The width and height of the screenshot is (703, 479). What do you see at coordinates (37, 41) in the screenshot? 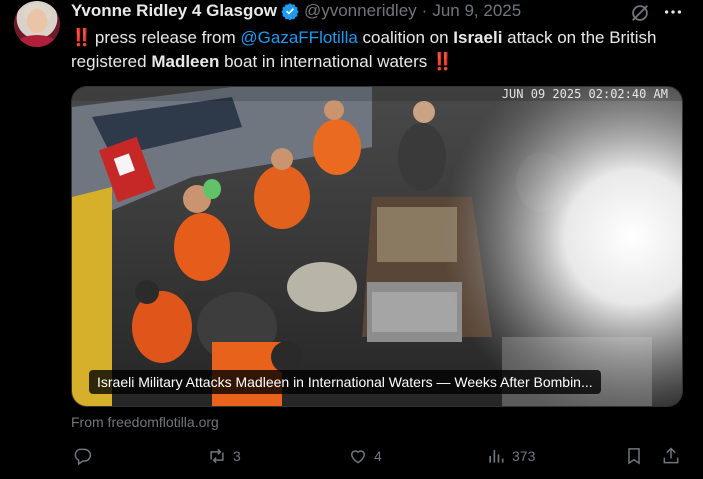
I see `avatar-clothing` at bounding box center [37, 41].